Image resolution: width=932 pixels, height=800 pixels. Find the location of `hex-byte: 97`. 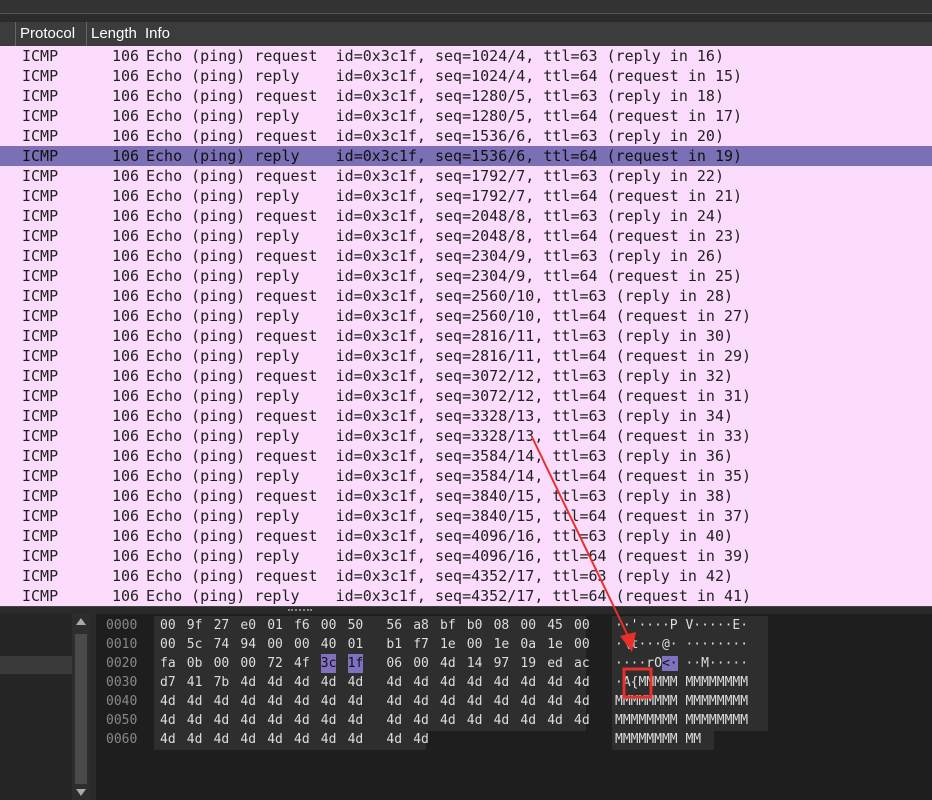

hex-byte: 97 is located at coordinates (502, 664).